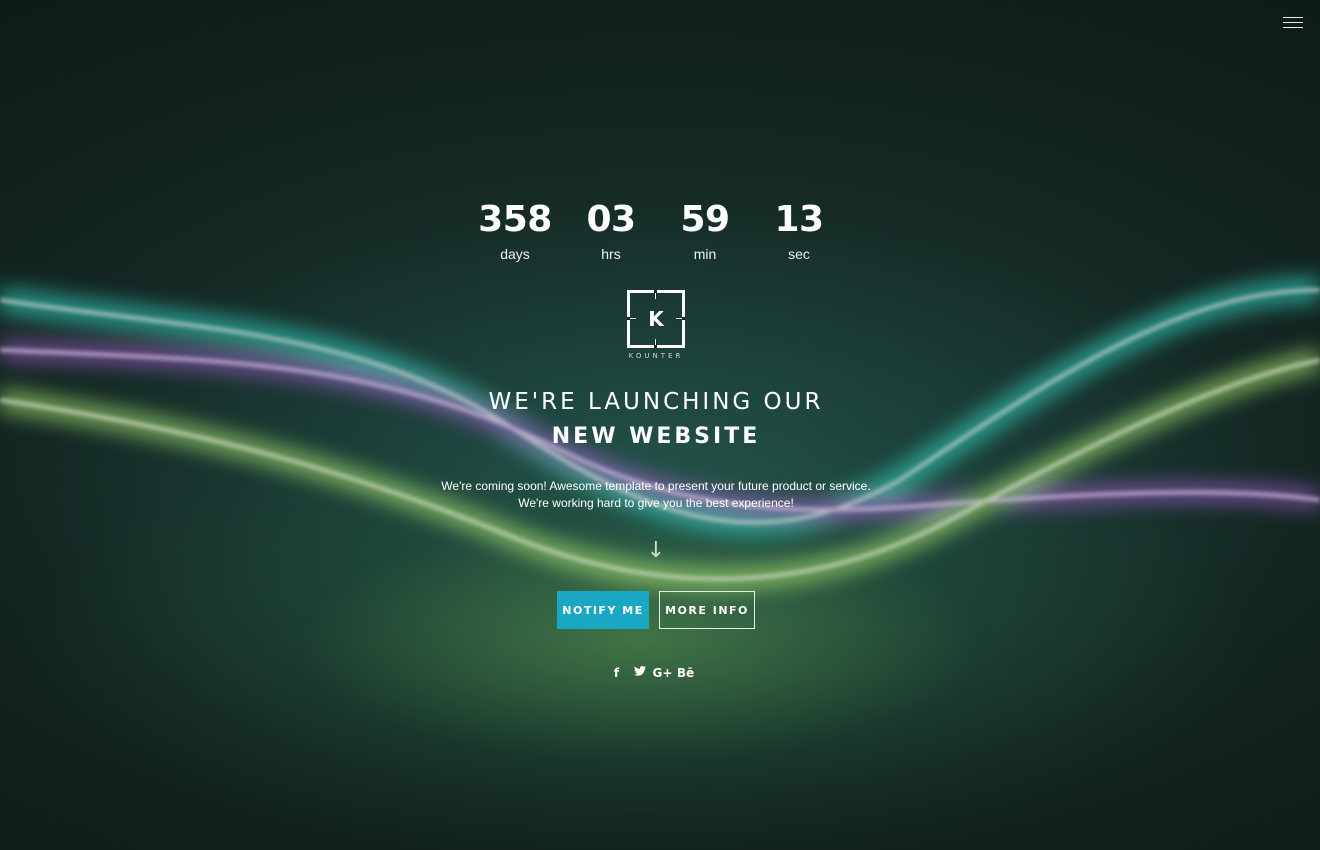 The width and height of the screenshot is (1320, 850). Describe the element at coordinates (656, 356) in the screenshot. I see `logo-wordmark: KOUNTER` at that location.